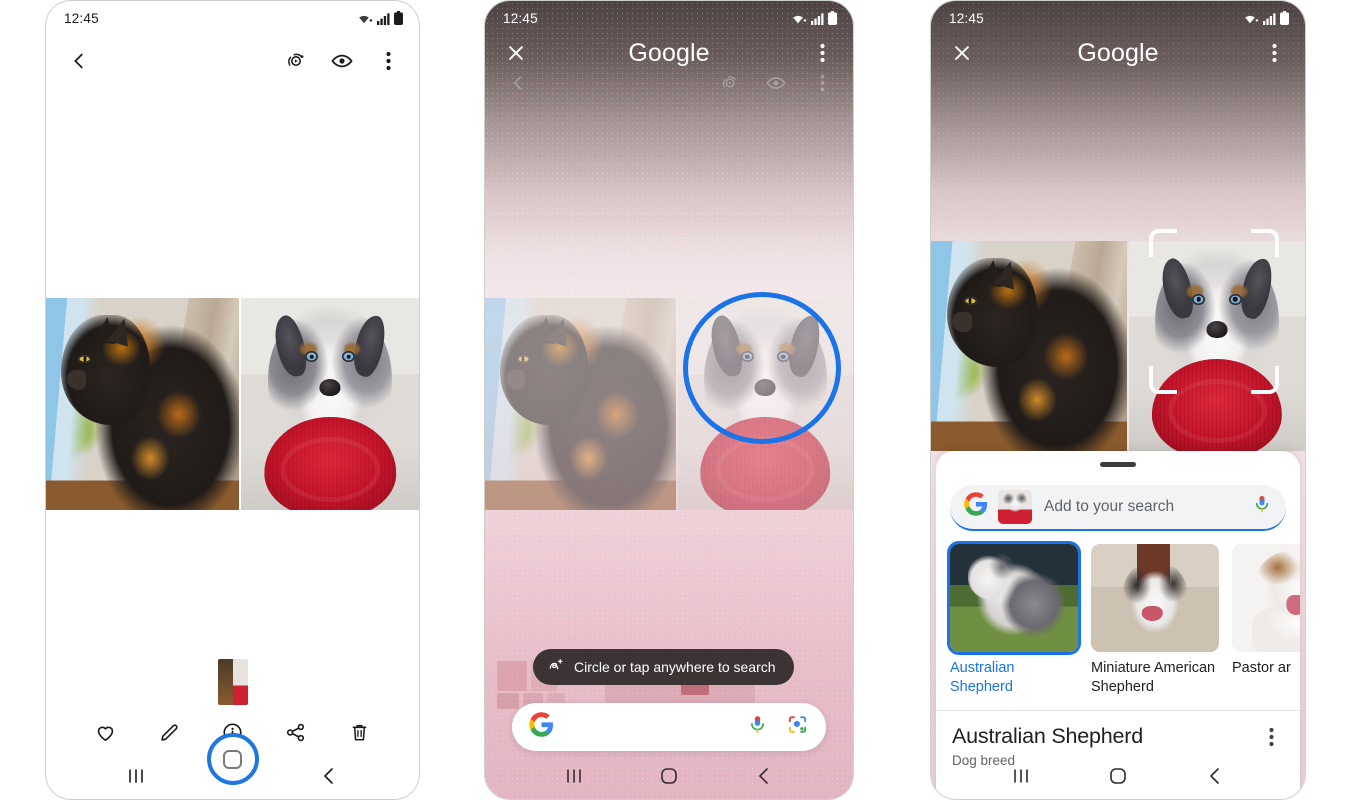  What do you see at coordinates (359, 732) in the screenshot?
I see `trash-icon` at bounding box center [359, 732].